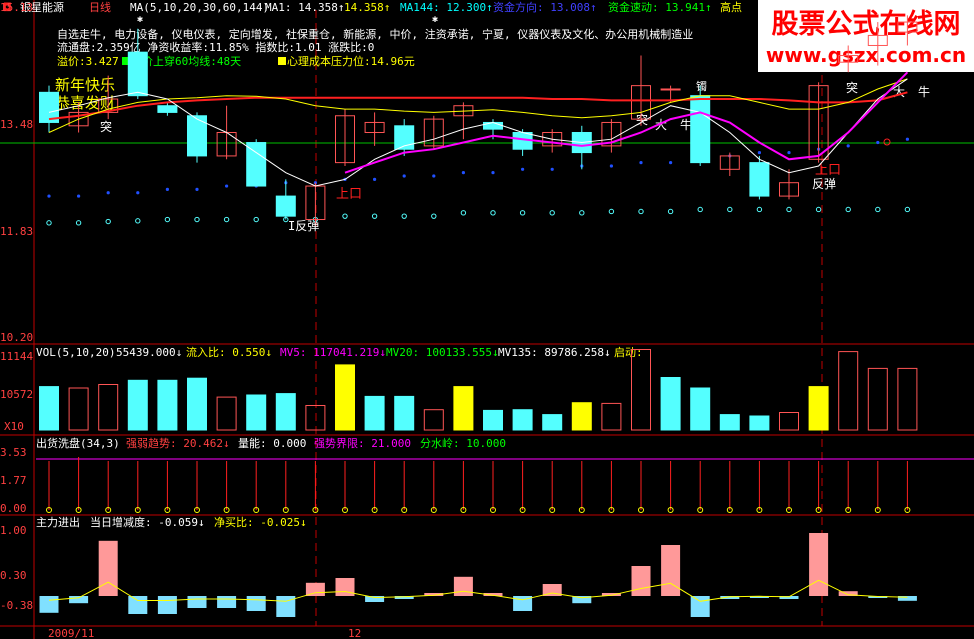  I want to click on annotation-tu-1: 突, so click(106, 126).